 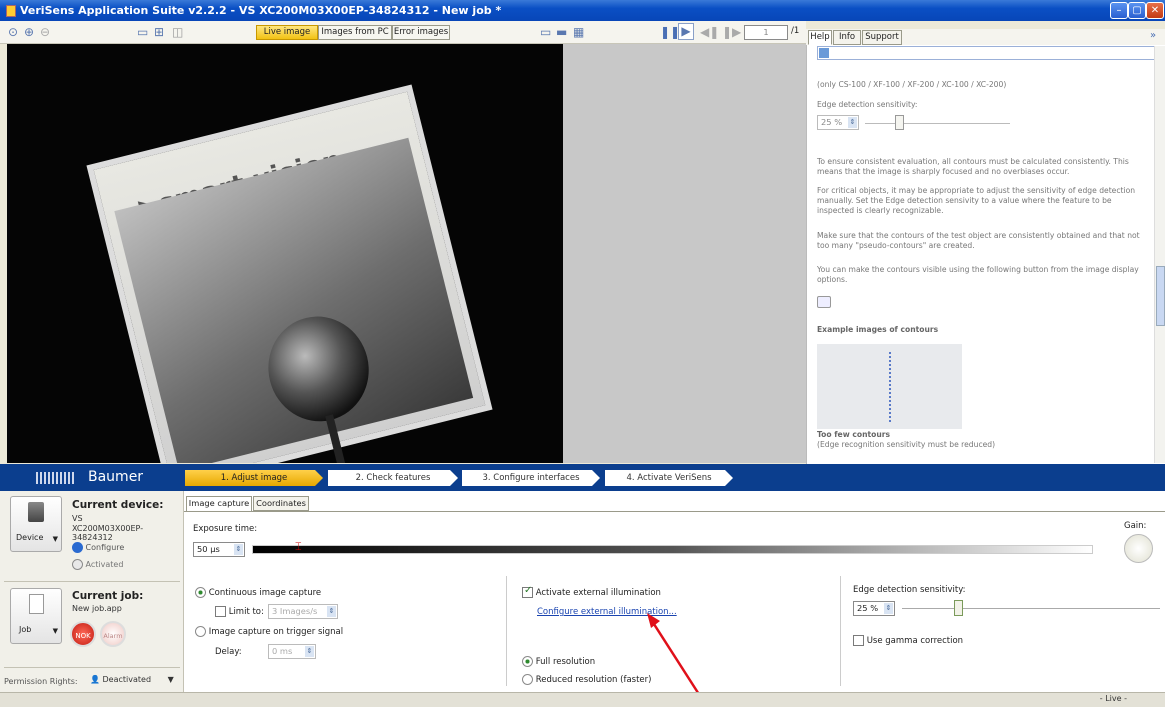 I want to click on current-job-title: Current job:, so click(x=108, y=596).